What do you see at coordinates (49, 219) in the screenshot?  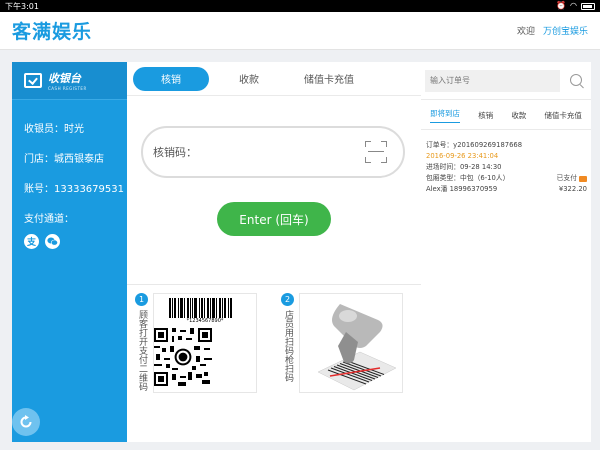 I see `pay-channel-label: 支付通道：` at bounding box center [49, 219].